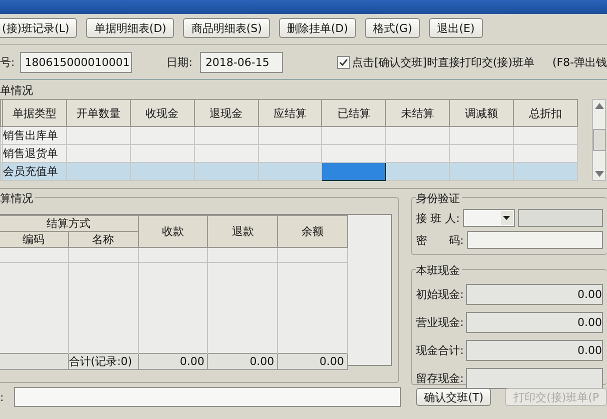 Image resolution: width=607 pixels, height=419 pixels. I want to click on hint-text: (F8-弹出钱, so click(579, 62).